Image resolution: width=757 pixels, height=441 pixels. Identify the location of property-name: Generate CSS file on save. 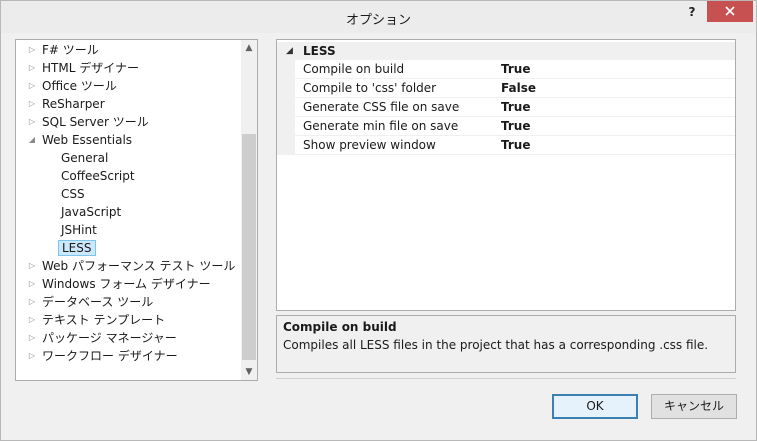
(398, 107).